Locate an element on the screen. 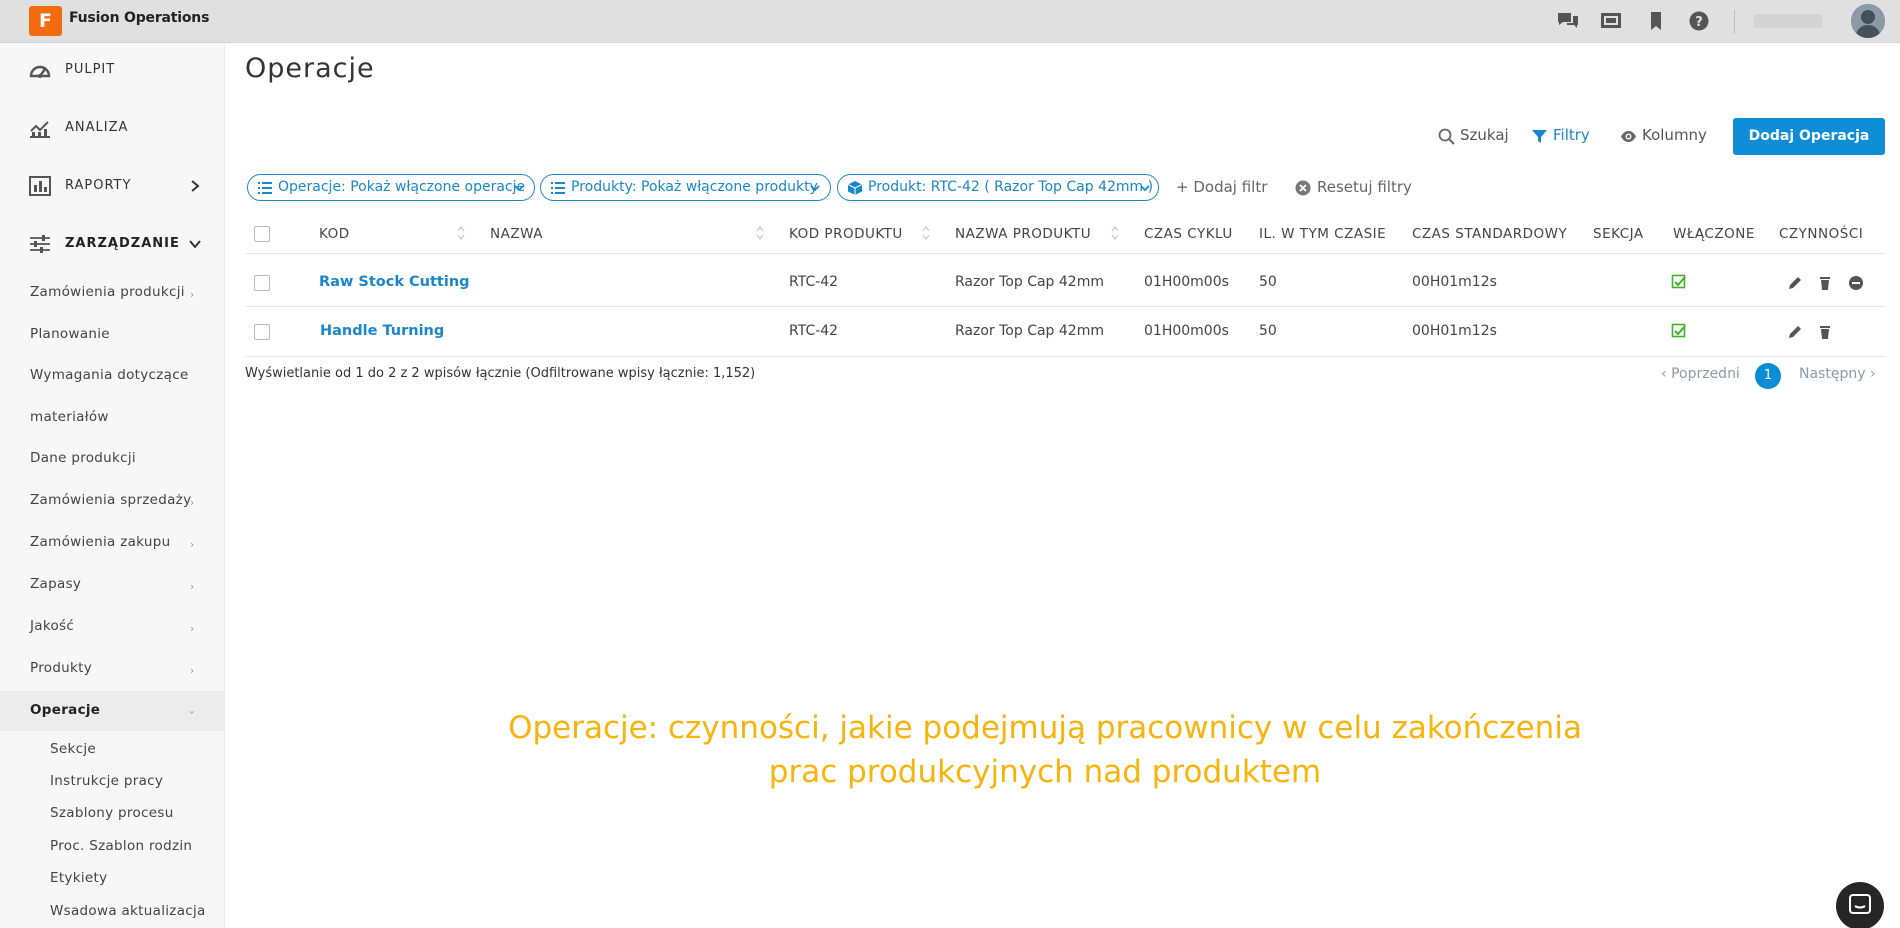  column-header-czas-cyklu: CZAS CYKLU is located at coordinates (1188, 234).